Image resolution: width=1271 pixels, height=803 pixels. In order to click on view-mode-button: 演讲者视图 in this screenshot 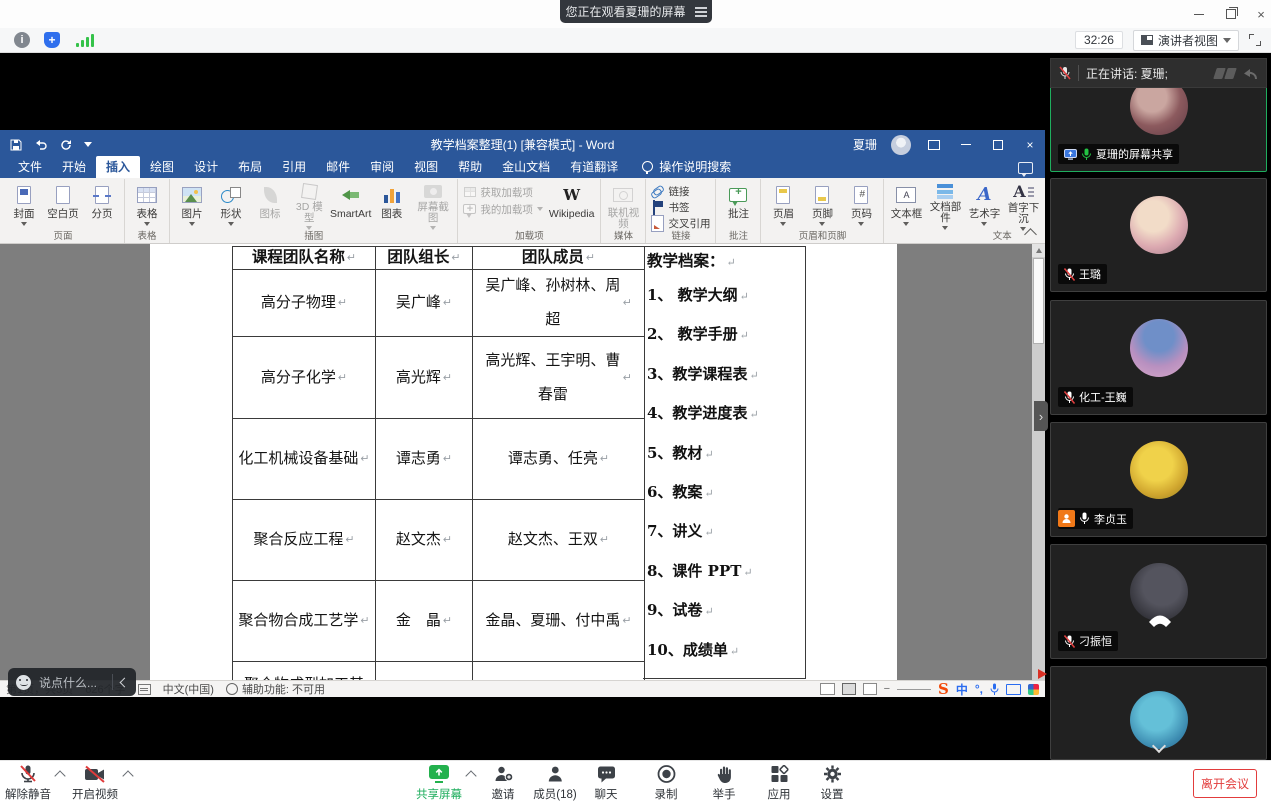, I will do `click(1185, 40)`.